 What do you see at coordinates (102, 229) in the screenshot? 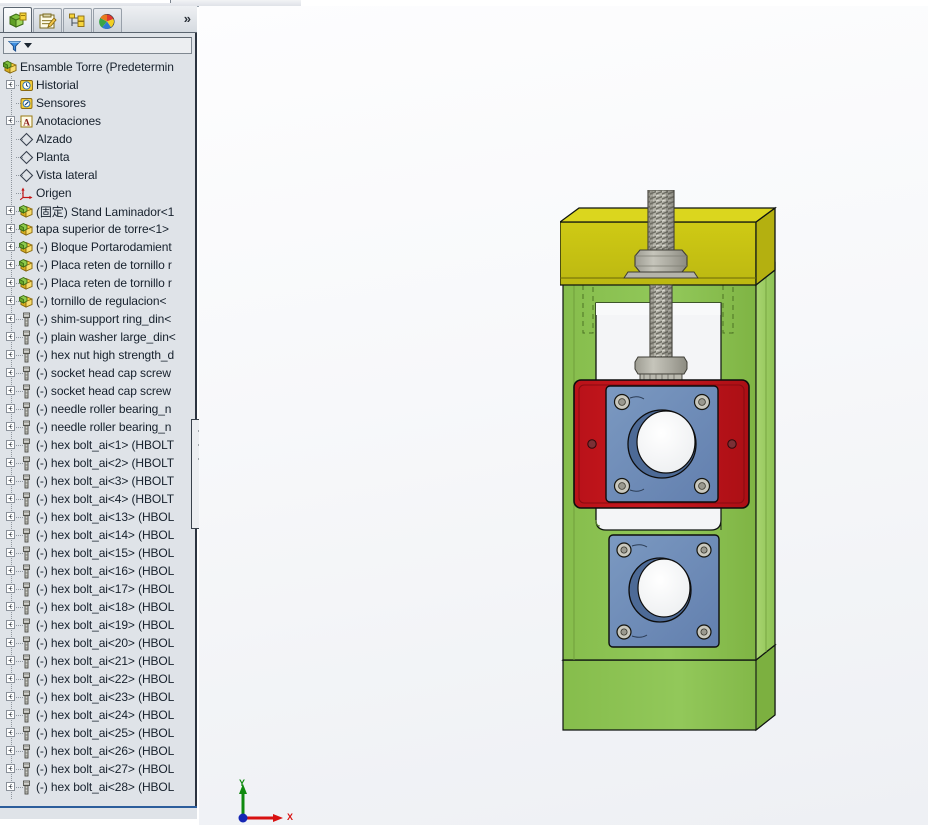
I see `tree-node-label: tapa superior de torre<1>` at bounding box center [102, 229].